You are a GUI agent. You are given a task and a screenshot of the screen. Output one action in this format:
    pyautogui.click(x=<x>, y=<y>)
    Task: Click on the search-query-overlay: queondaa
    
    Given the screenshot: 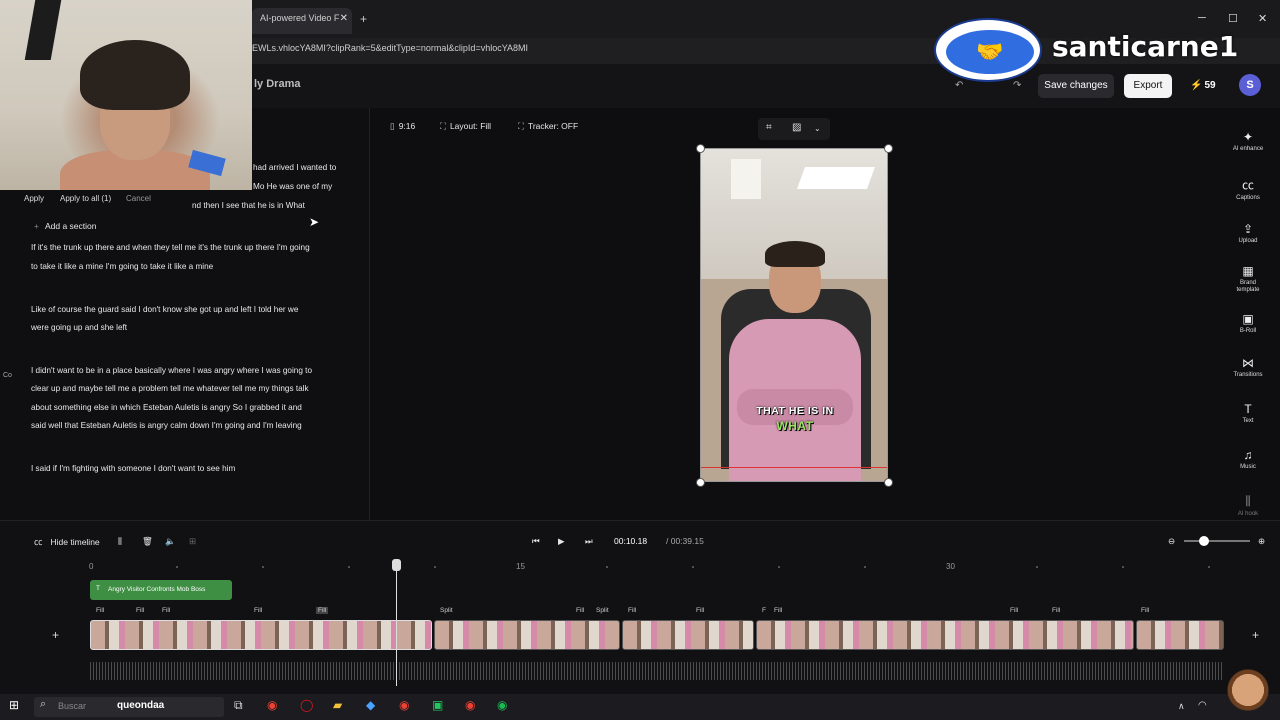 What is the action you would take?
    pyautogui.click(x=141, y=705)
    